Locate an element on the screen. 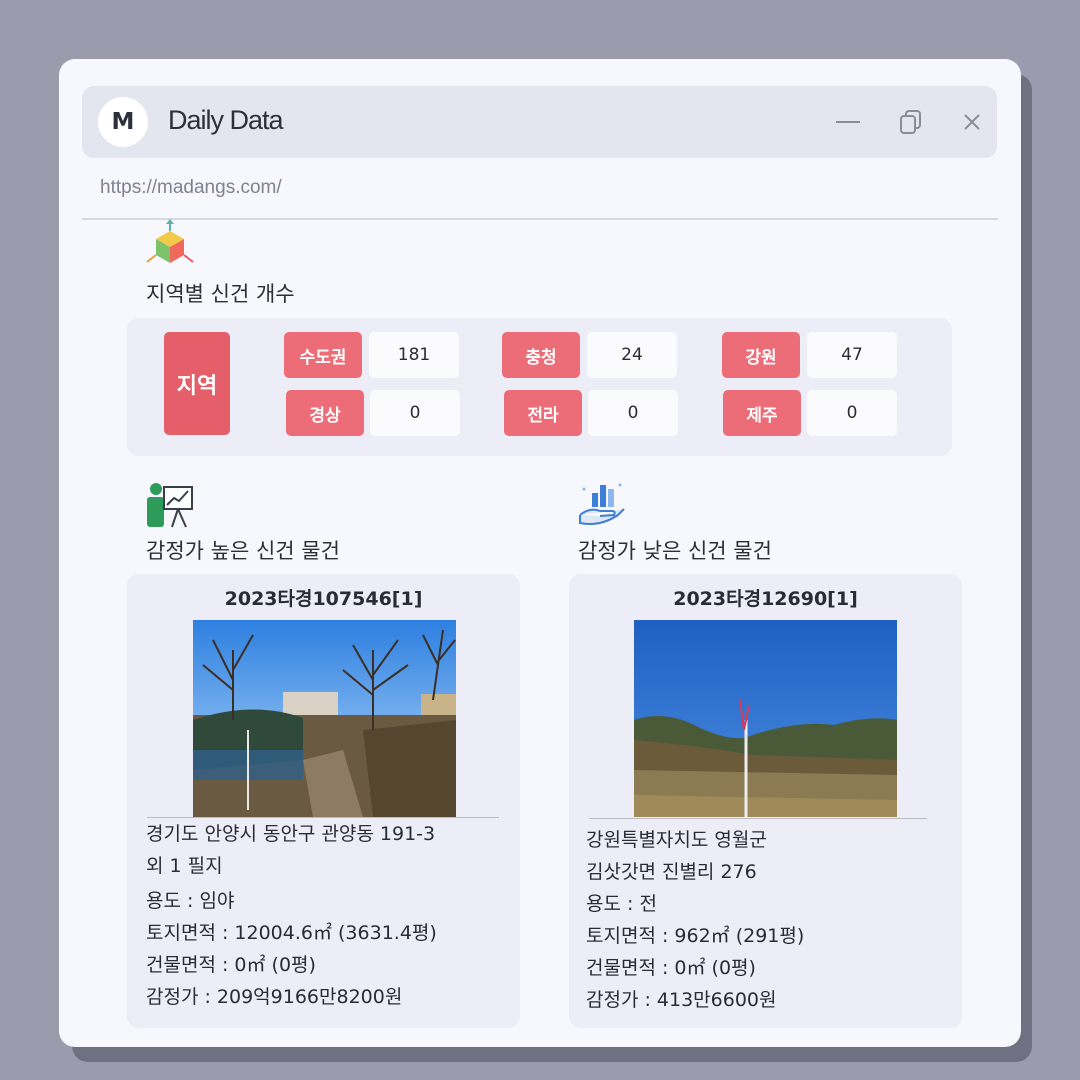 The height and width of the screenshot is (1080, 1080). restore-icon is located at coordinates (910, 122).